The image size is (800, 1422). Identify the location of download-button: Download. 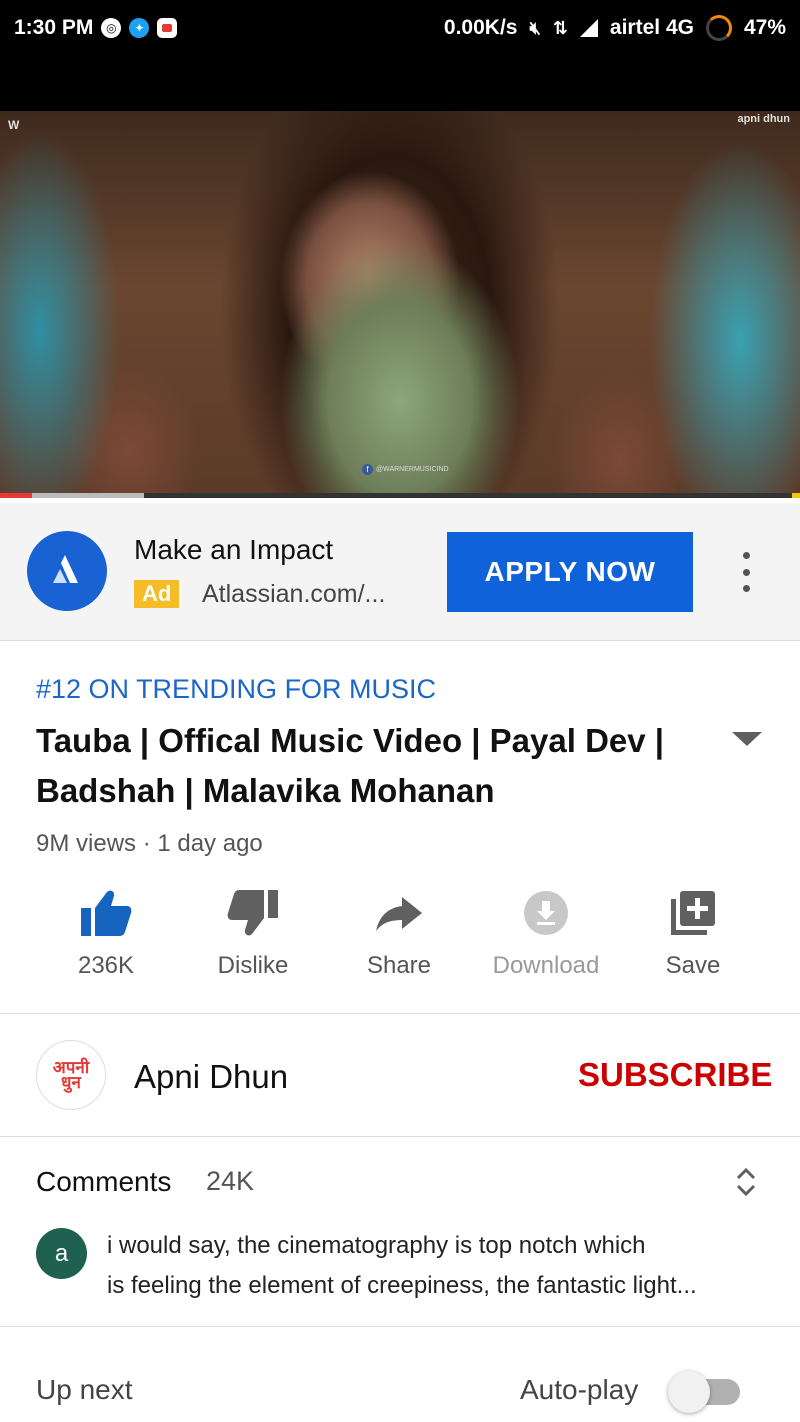
(546, 930).